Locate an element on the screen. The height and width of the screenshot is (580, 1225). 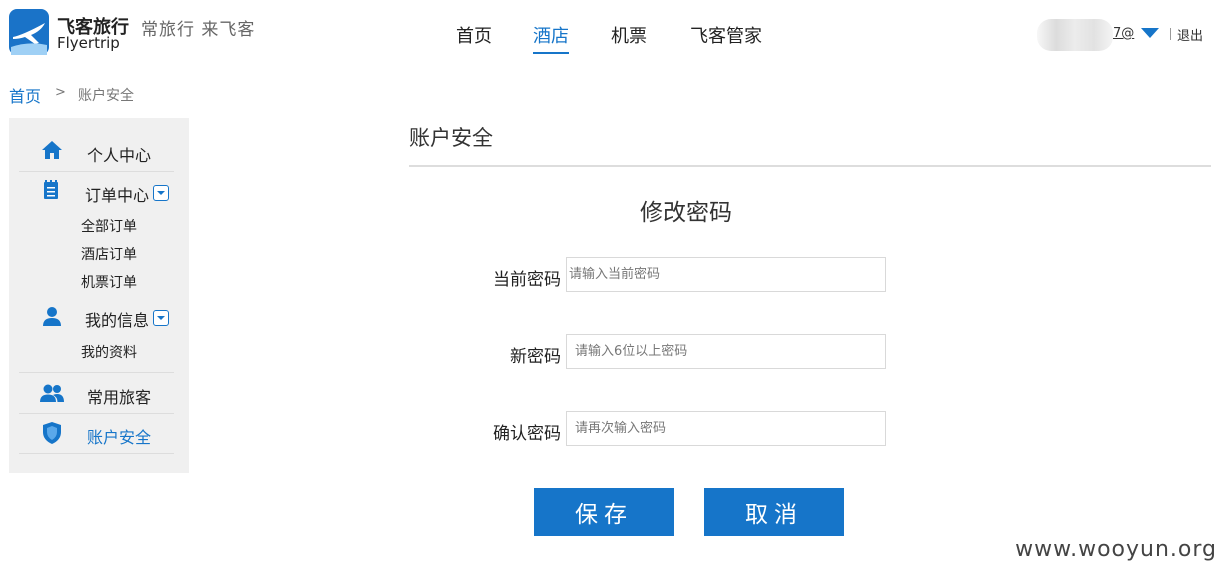
user-name-blurred is located at coordinates (1075, 35).